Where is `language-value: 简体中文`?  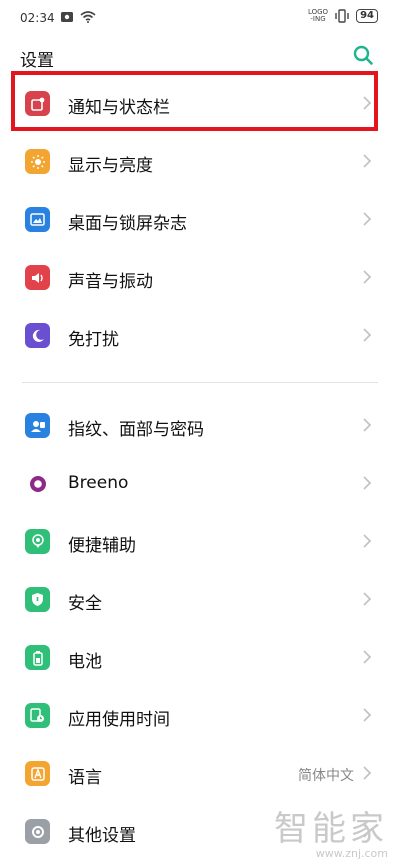
language-value: 简体中文 is located at coordinates (326, 776).